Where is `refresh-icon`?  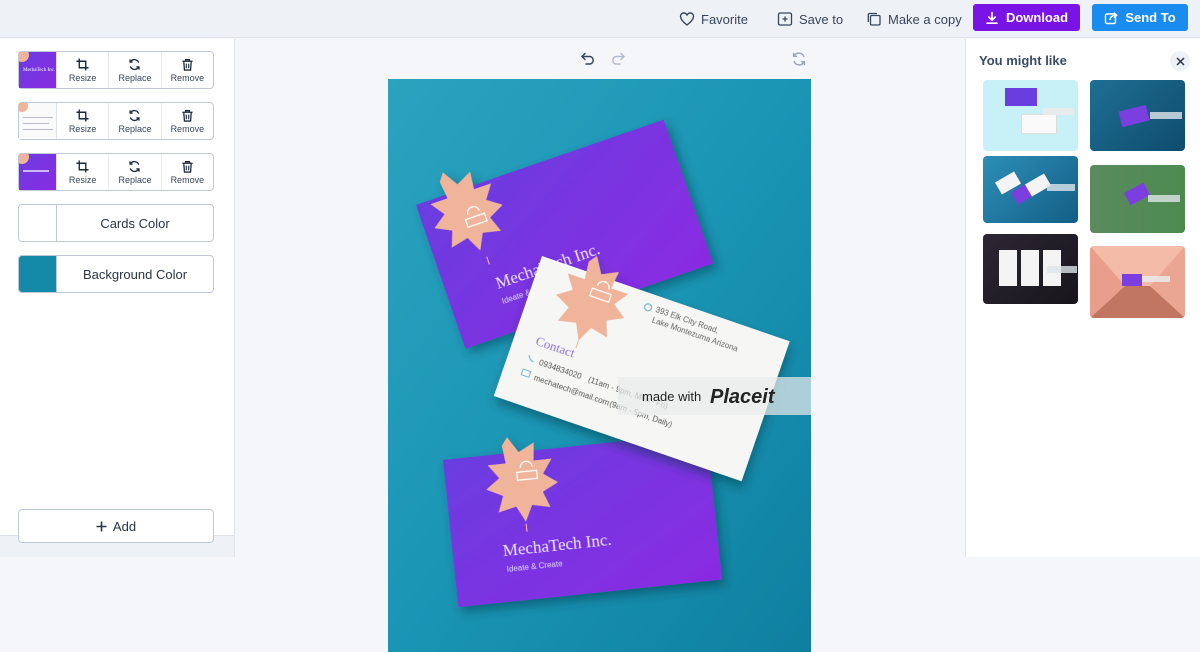 refresh-icon is located at coordinates (799, 59).